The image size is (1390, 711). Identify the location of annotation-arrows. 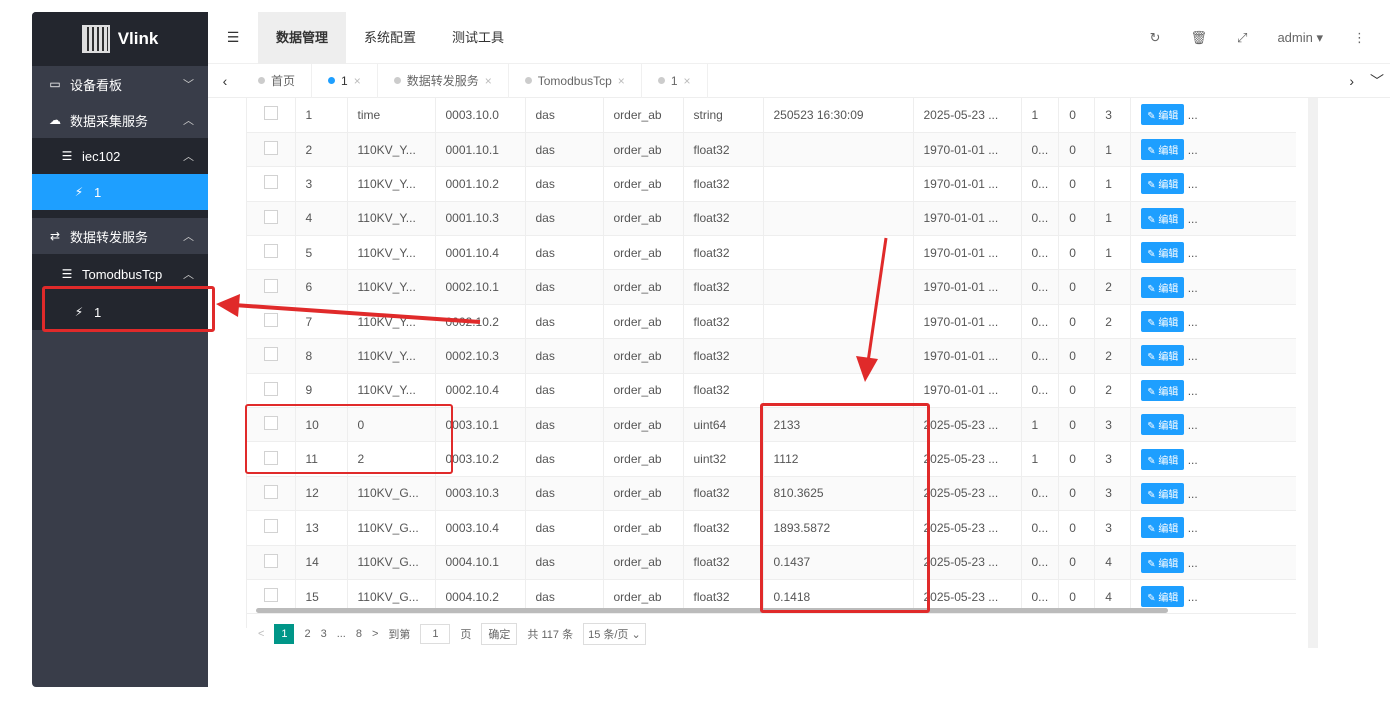
(552, 309).